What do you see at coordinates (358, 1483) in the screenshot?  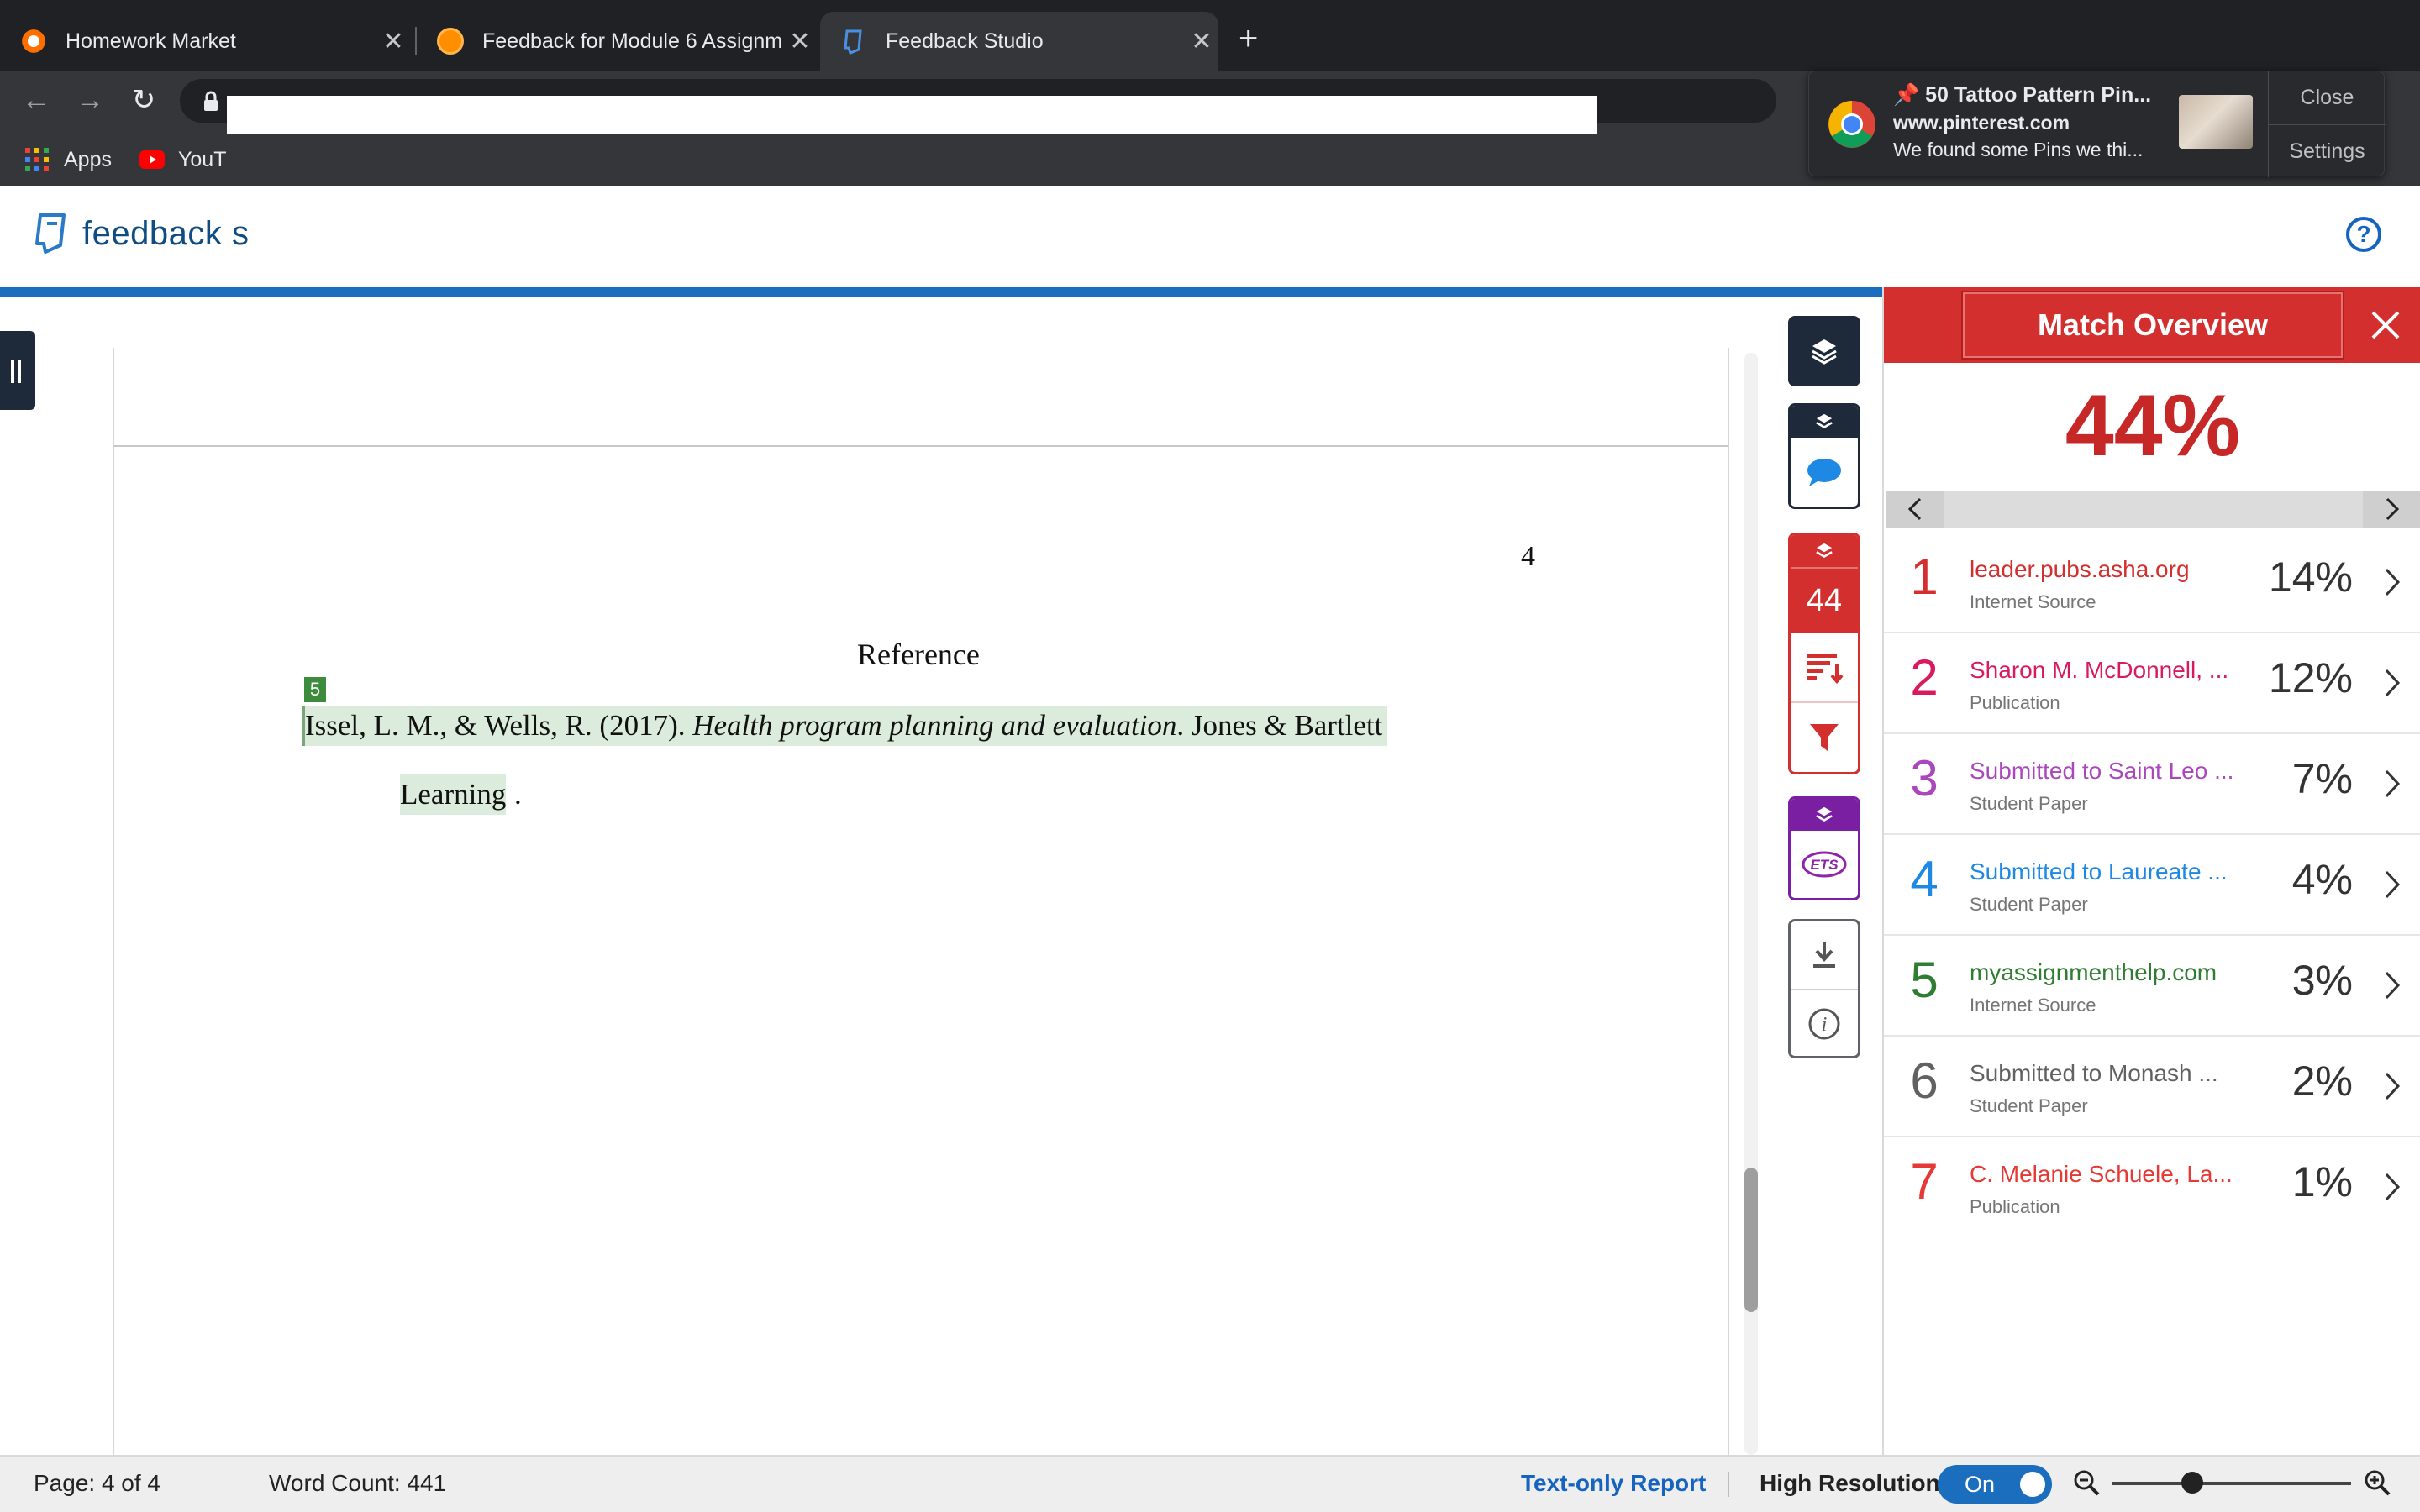 I see `word-count: Word Count: 441` at bounding box center [358, 1483].